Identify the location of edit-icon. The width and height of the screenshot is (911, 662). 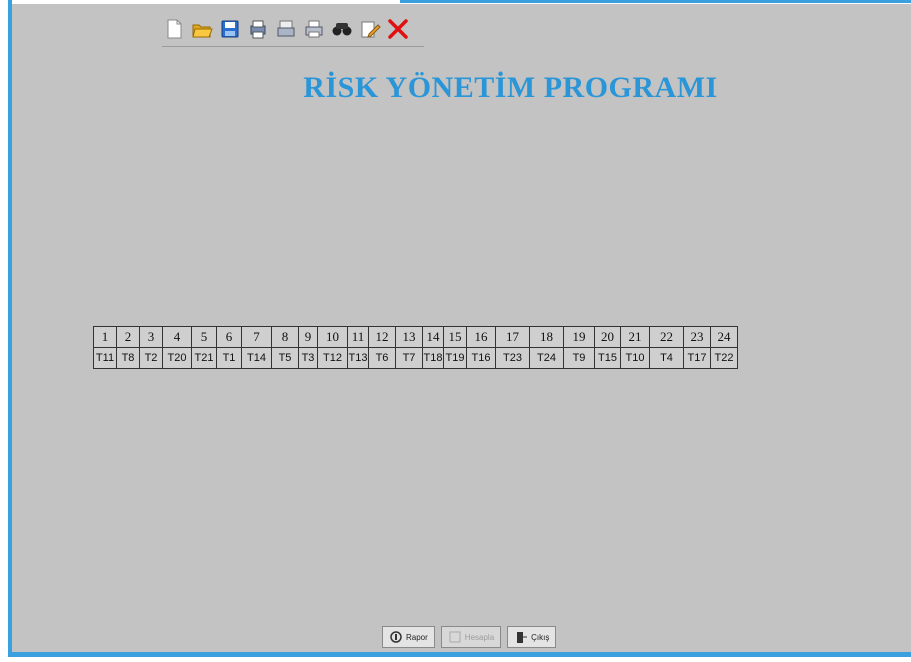
(371, 29).